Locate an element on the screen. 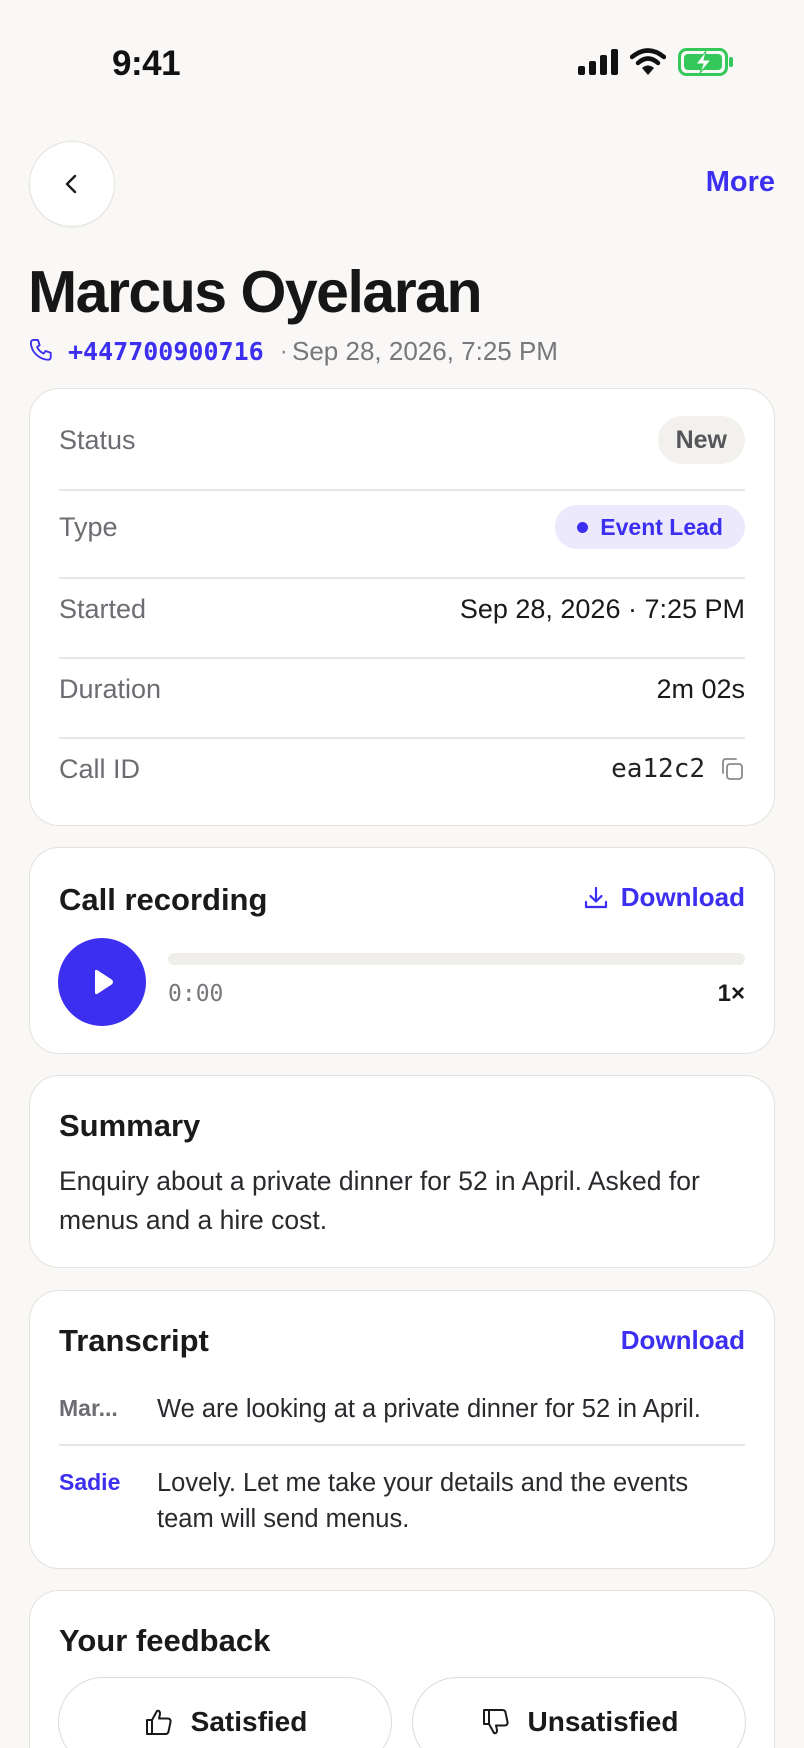 This screenshot has height=1748, width=804. playback-progress-slider is located at coordinates (456, 959).